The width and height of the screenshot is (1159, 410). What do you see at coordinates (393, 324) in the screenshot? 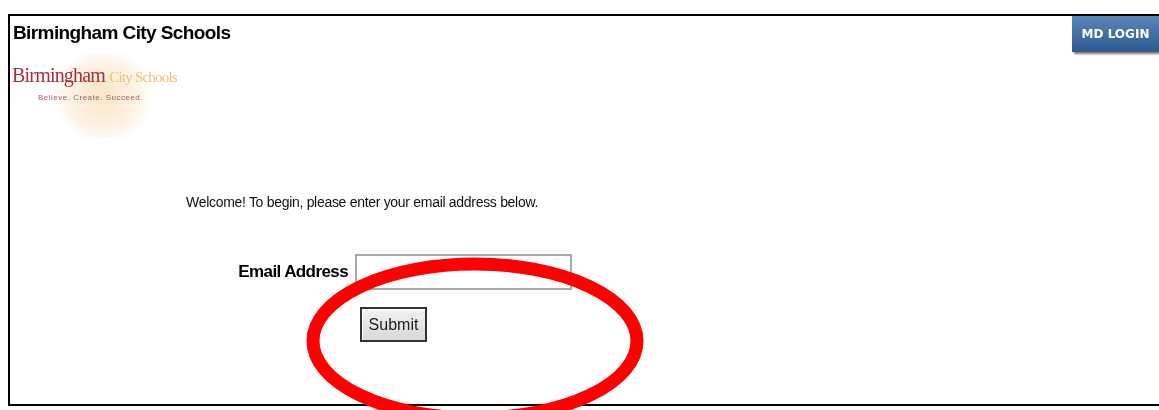
I see `submit-button: Submit` at bounding box center [393, 324].